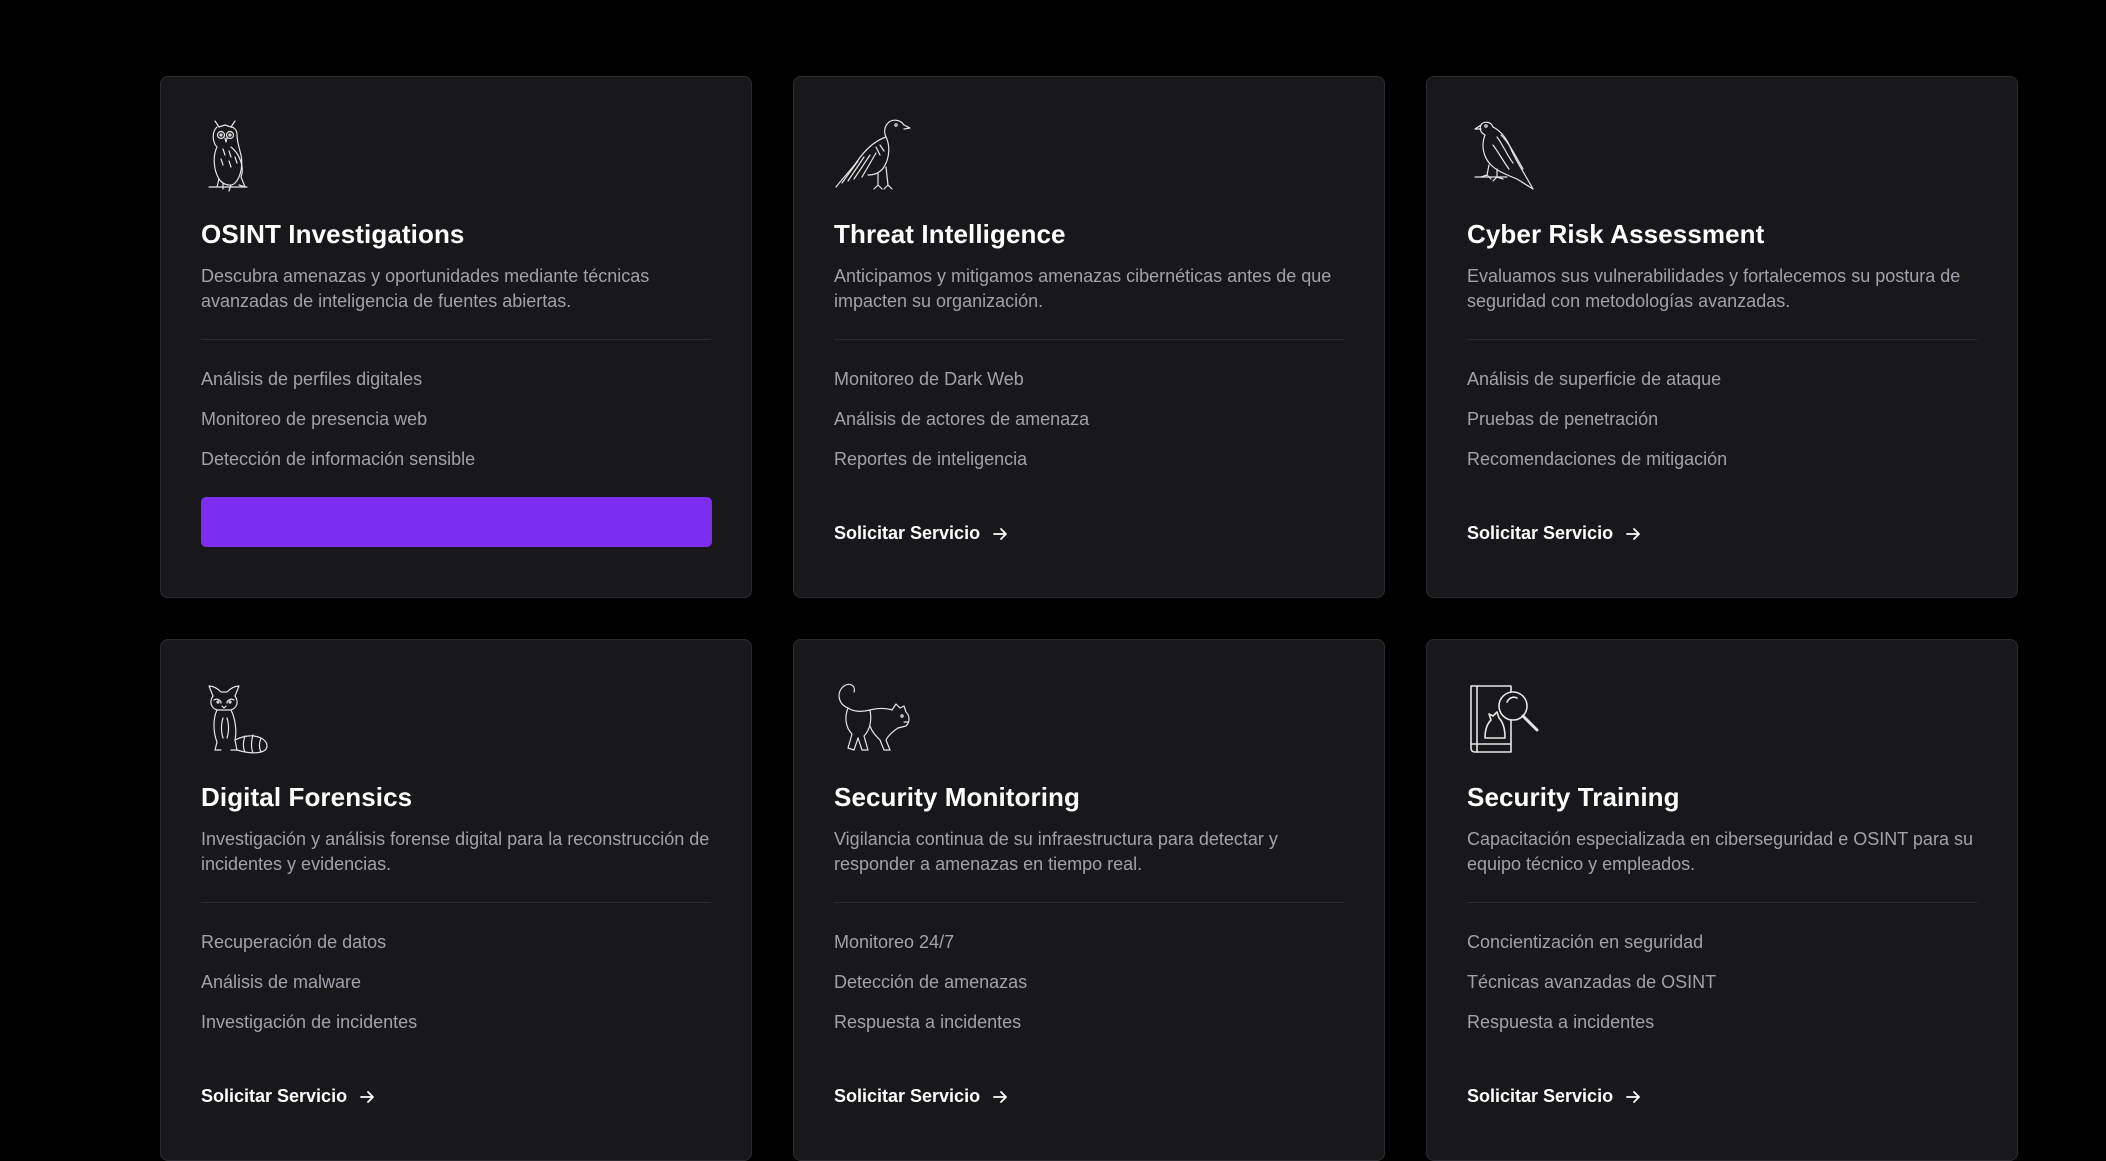  What do you see at coordinates (1594, 379) in the screenshot?
I see `feature-item: Análisis de superficie de ataque` at bounding box center [1594, 379].